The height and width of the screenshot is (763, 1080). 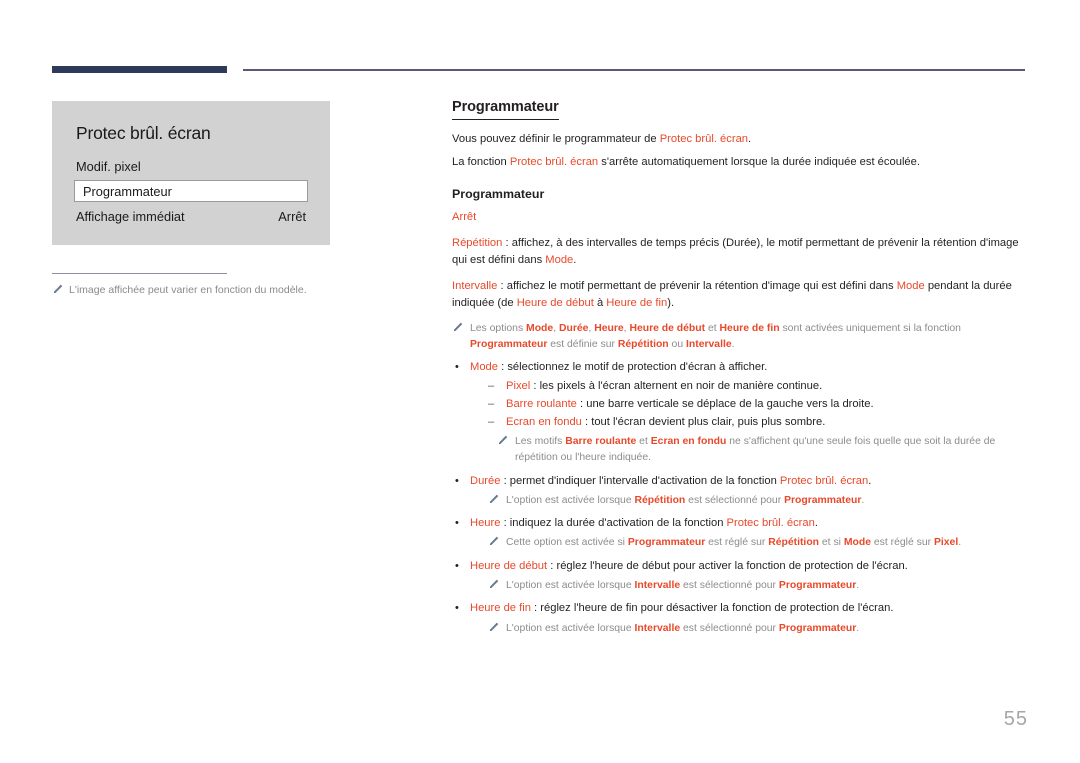 What do you see at coordinates (498, 329) in the screenshot?
I see `body-text: Les options` at bounding box center [498, 329].